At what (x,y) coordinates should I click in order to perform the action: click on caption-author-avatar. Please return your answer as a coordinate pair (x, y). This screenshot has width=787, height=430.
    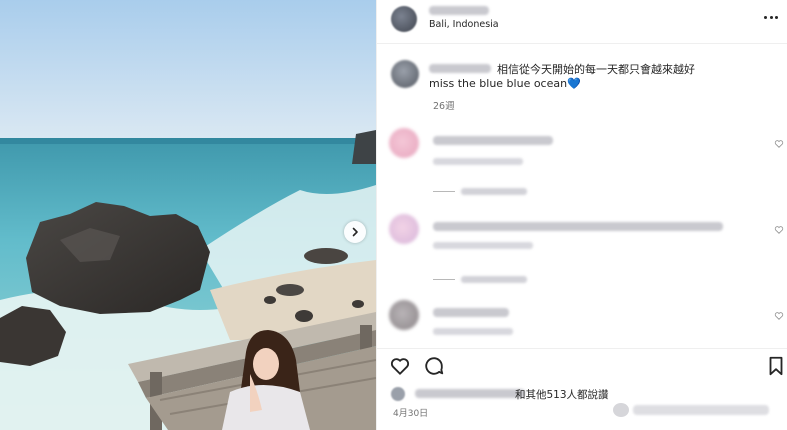
    Looking at the image, I should click on (405, 74).